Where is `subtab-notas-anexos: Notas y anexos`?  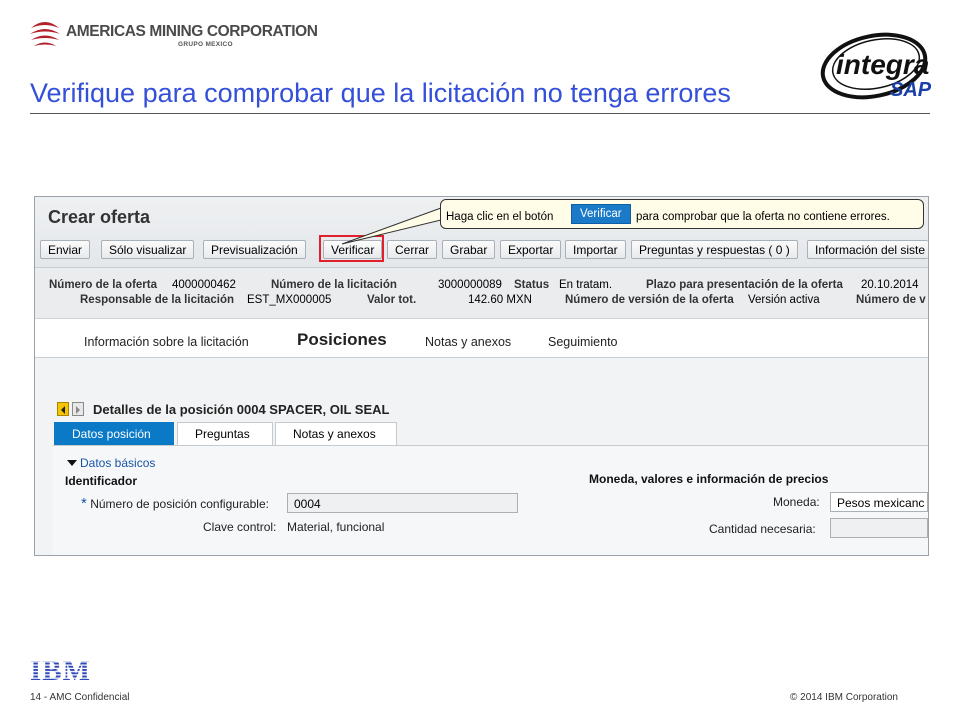
subtab-notas-anexos: Notas y anexos is located at coordinates (336, 433).